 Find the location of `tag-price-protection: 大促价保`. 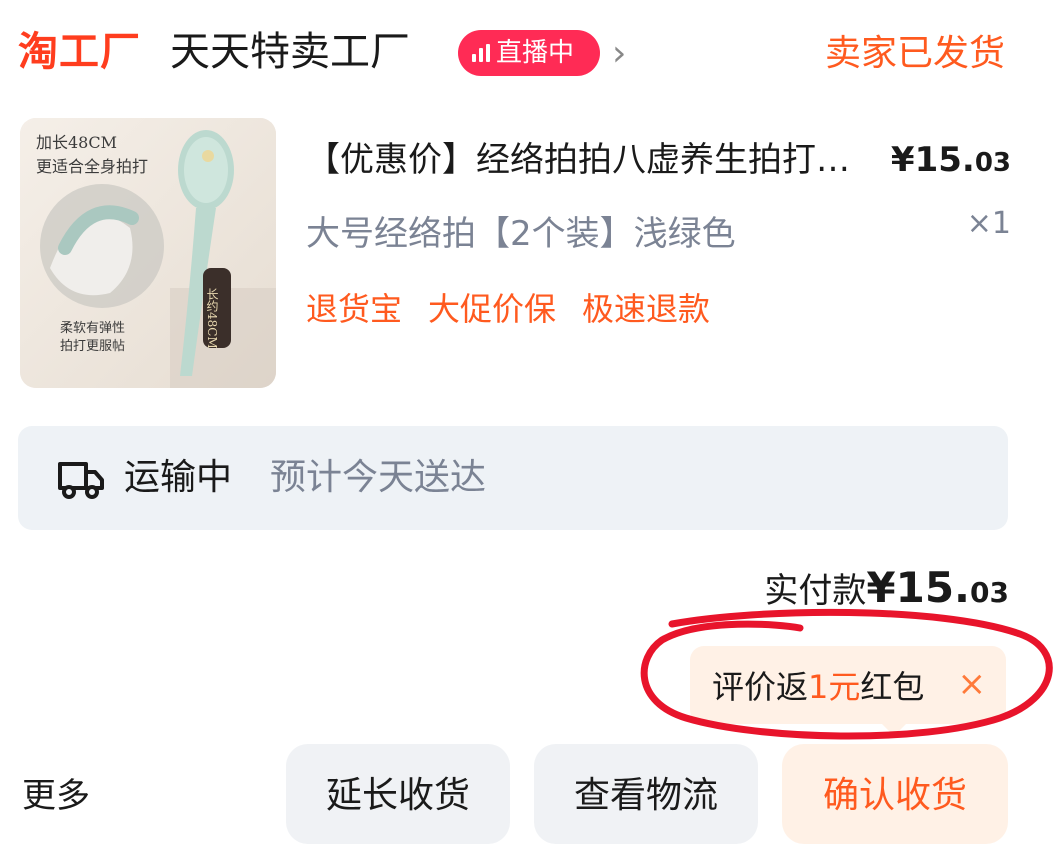

tag-price-protection: 大促价保 is located at coordinates (492, 309).